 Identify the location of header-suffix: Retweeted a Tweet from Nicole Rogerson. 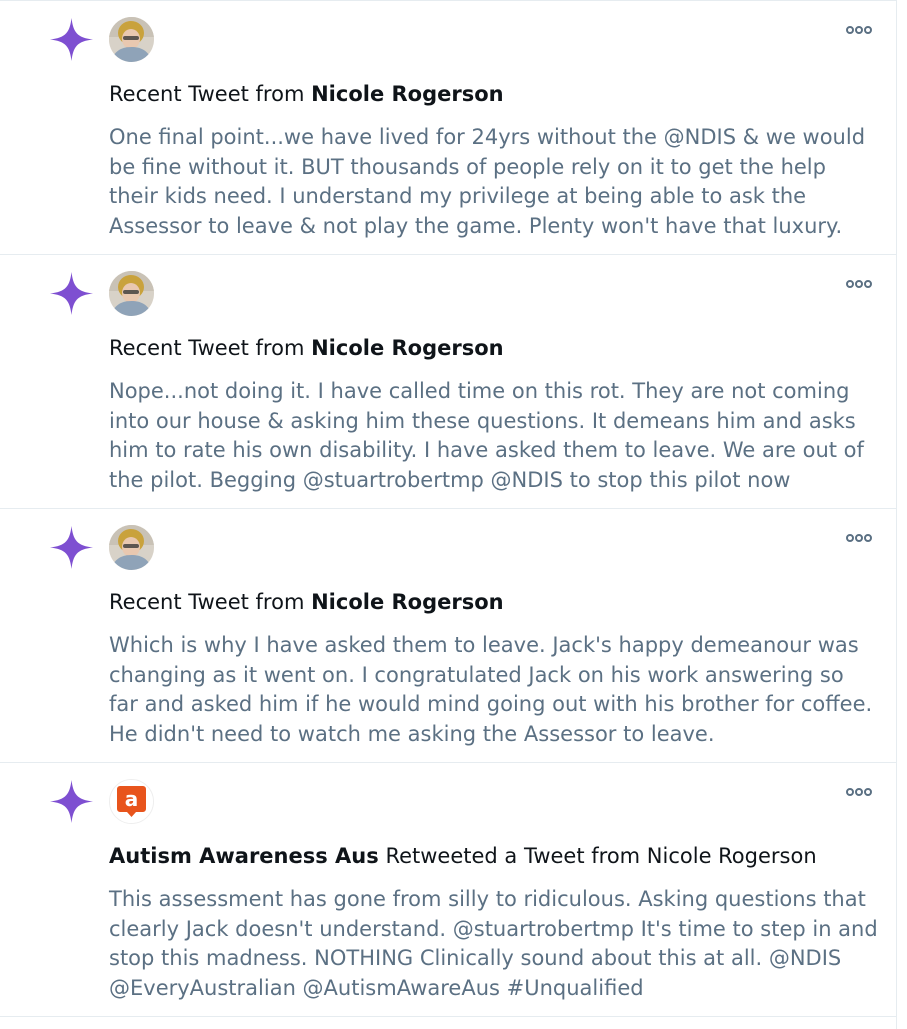
(601, 856).